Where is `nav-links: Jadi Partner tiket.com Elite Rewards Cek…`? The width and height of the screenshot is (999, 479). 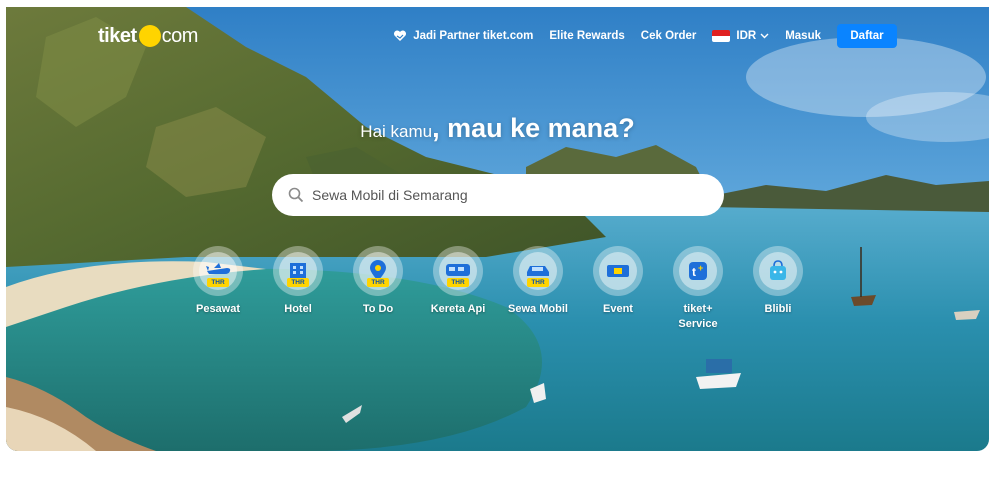 nav-links: Jadi Partner tiket.com Elite Rewards Cek… is located at coordinates (637, 36).